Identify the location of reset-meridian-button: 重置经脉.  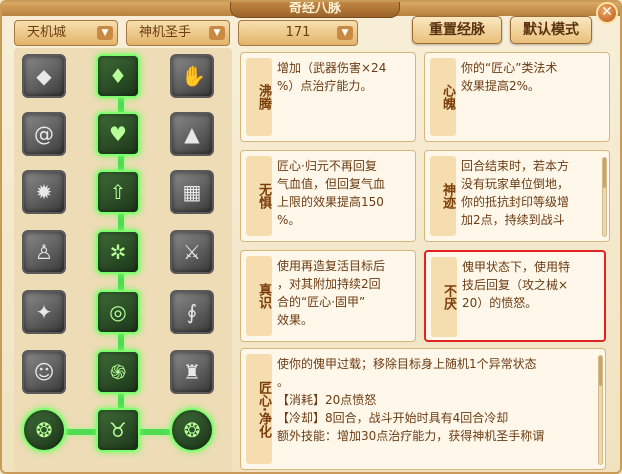
(457, 30).